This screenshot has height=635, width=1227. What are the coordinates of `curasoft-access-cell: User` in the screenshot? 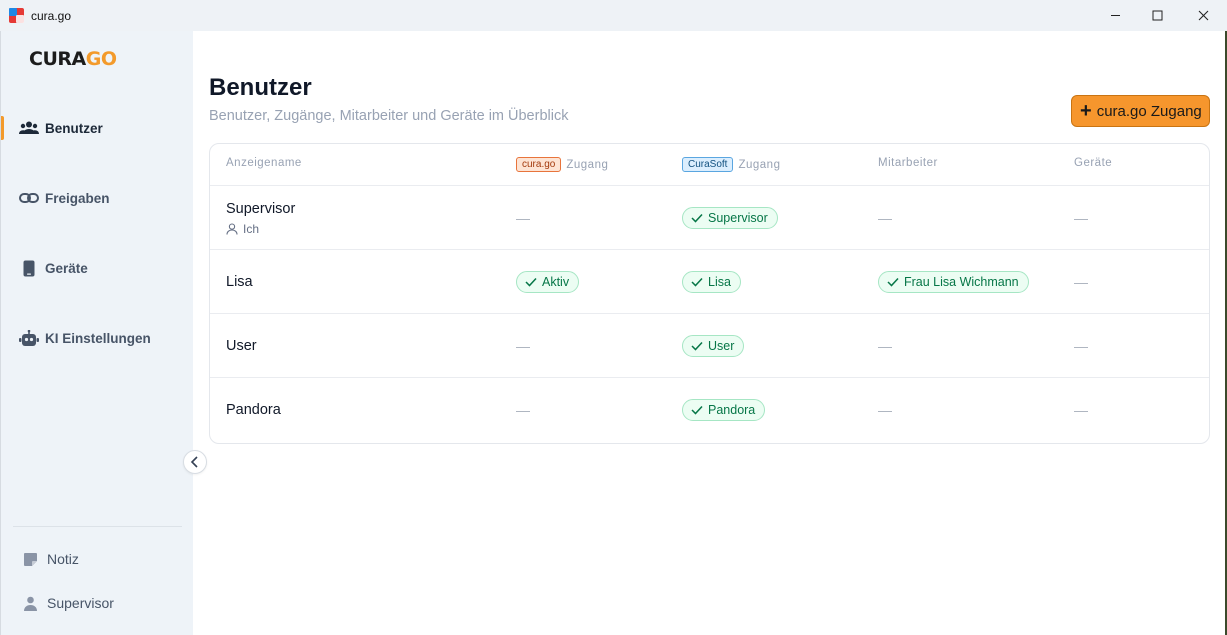 It's located at (713, 346).